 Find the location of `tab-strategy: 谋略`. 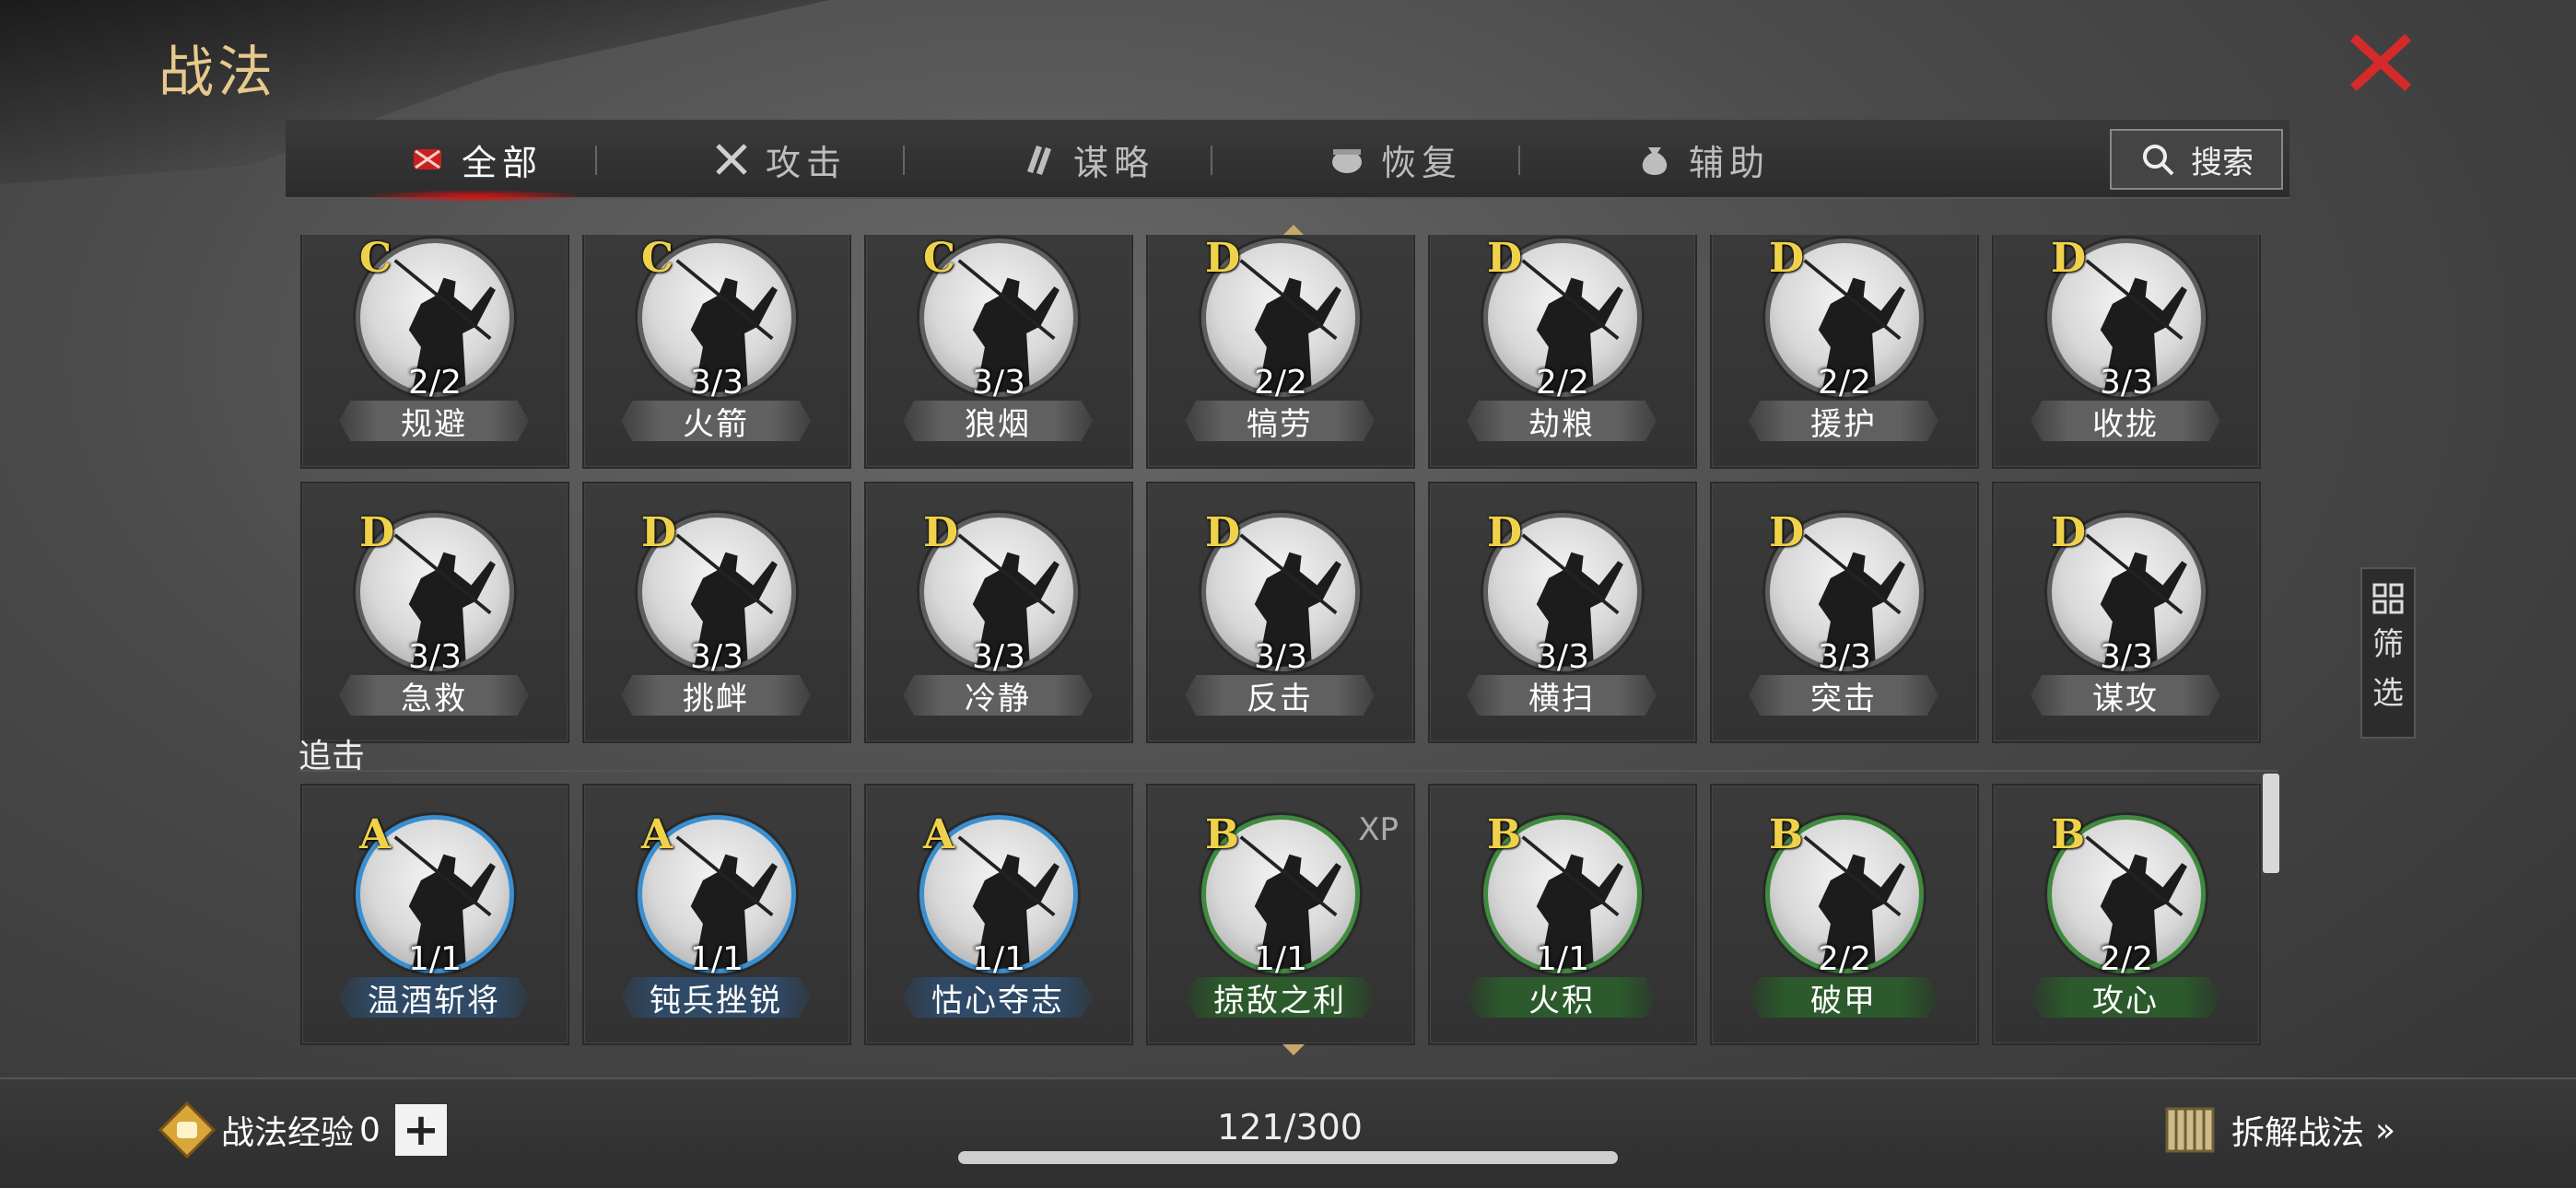

tab-strategy: 谋略 is located at coordinates (1086, 160).